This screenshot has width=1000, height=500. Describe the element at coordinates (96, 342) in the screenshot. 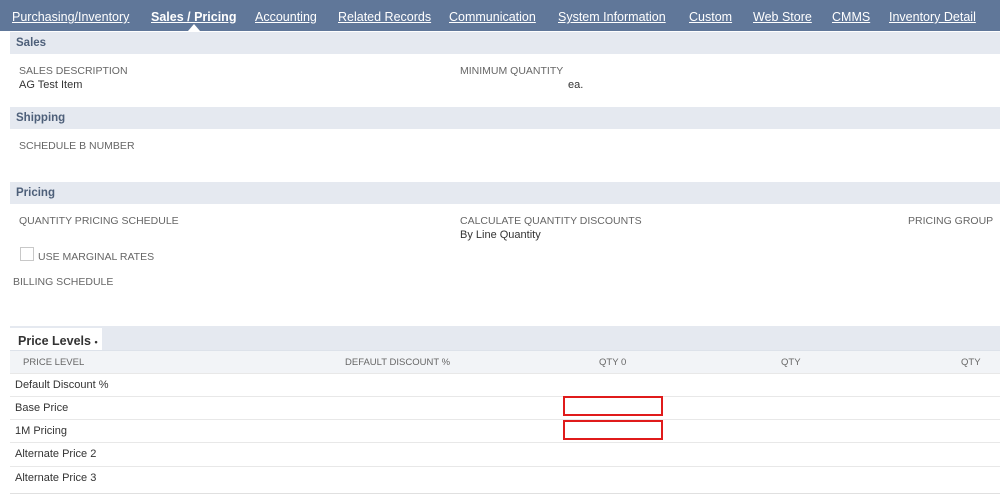

I see `price-levels-title-marker: •` at that location.